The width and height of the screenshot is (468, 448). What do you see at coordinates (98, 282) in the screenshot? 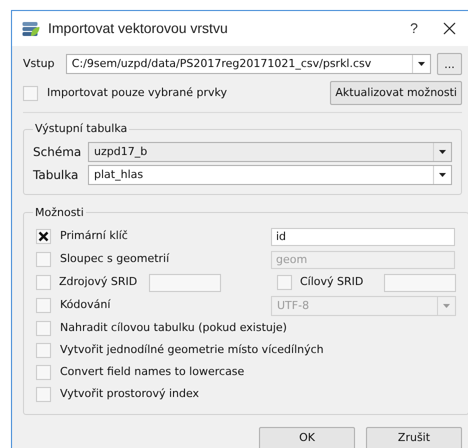
I see `checkbox-label: Zdrojový SRID` at bounding box center [98, 282].